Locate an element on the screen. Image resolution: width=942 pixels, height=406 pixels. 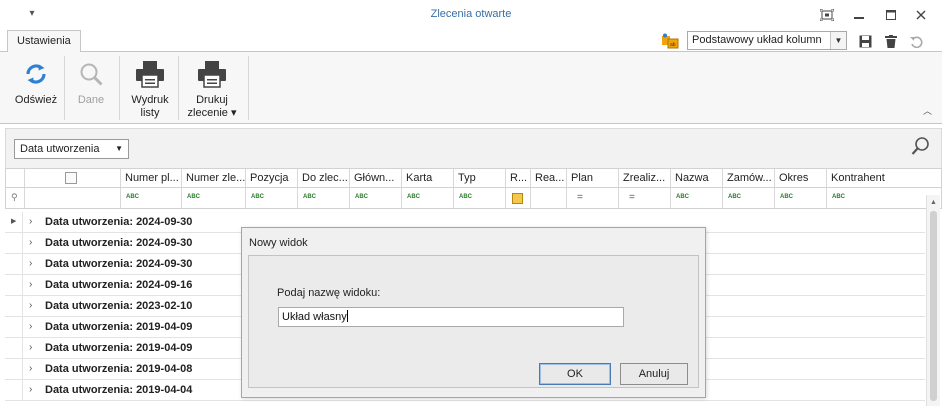
checkbox-filter is located at coordinates (517, 198).